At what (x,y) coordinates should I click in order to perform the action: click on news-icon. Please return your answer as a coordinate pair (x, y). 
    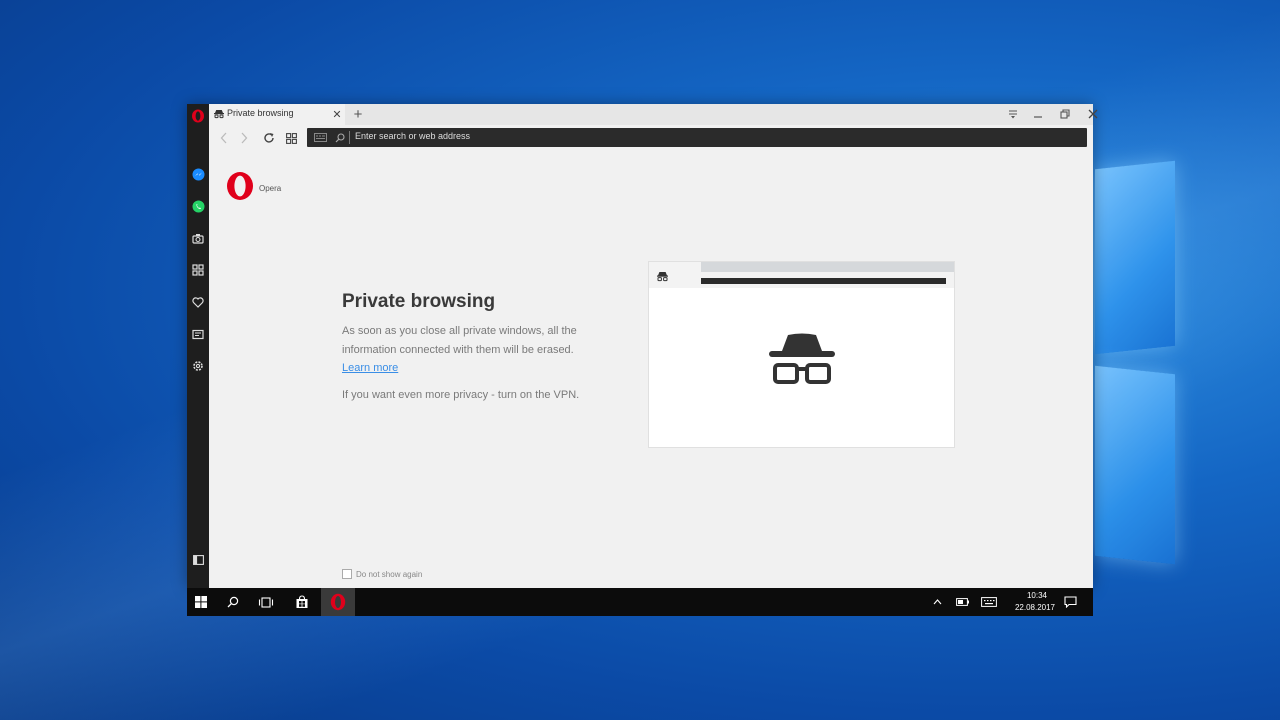
    Looking at the image, I should click on (198, 334).